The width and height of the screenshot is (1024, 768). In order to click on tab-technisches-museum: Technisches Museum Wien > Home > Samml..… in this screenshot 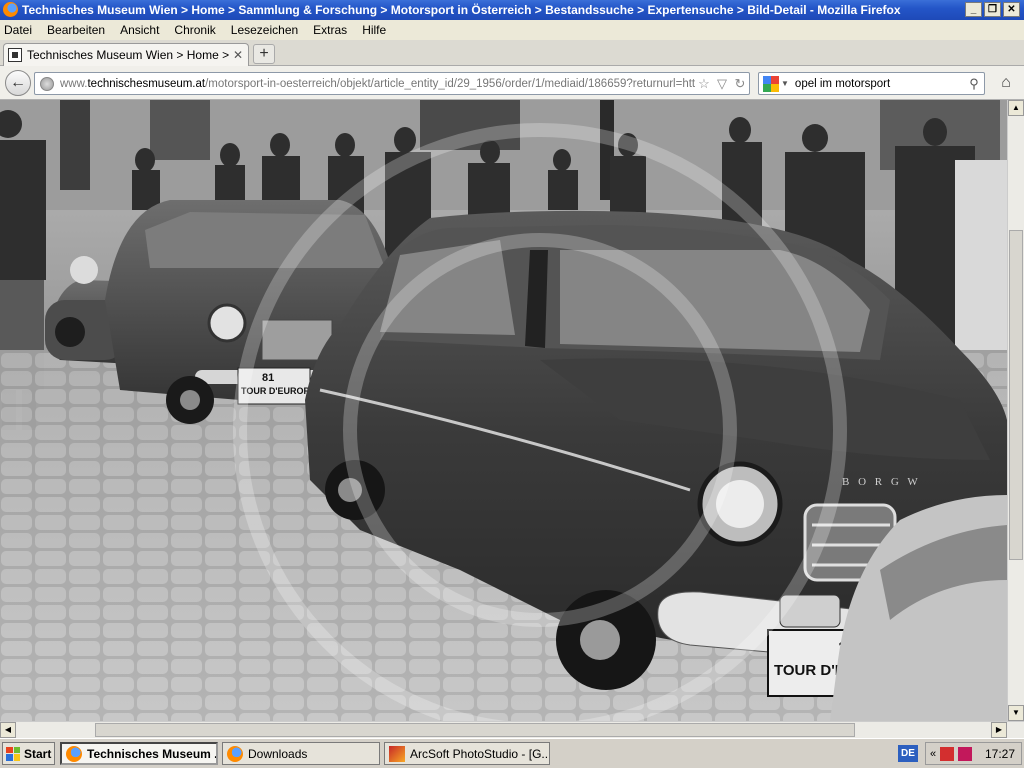, I will do `click(126, 54)`.